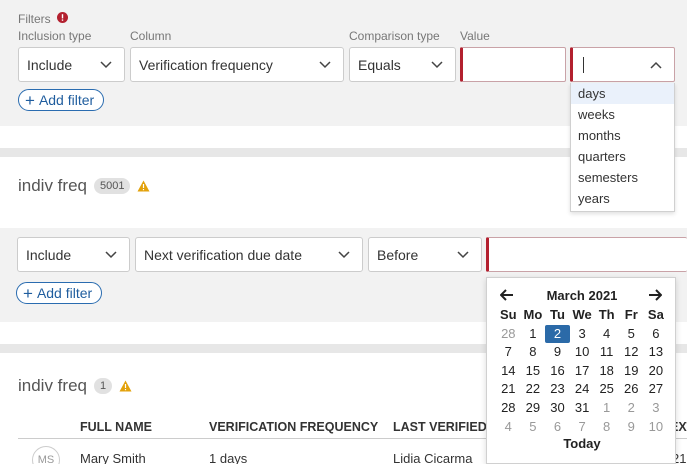  I want to click on inclusion-type-select: Include, so click(71, 64).